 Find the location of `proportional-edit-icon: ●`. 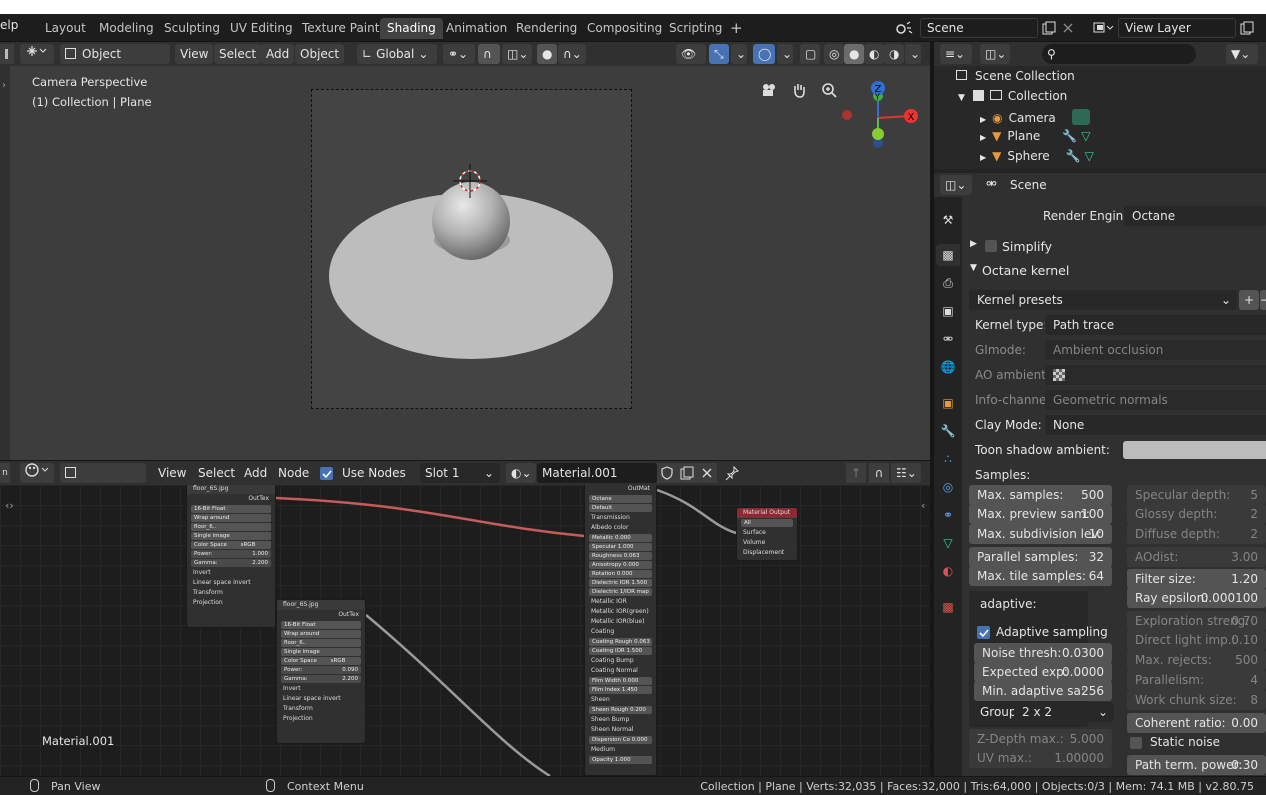

proportional-edit-icon: ● is located at coordinates (547, 54).